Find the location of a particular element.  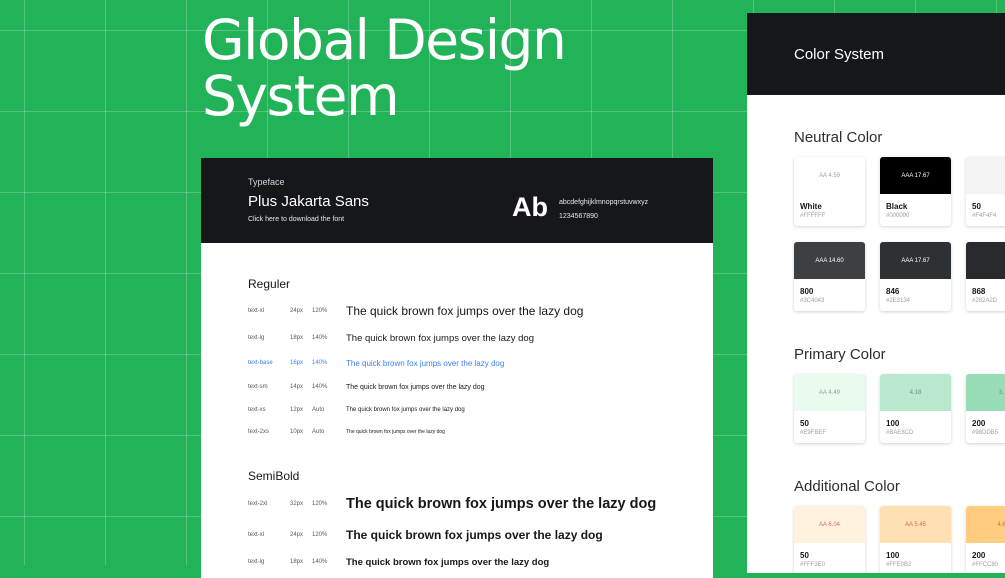

swatch-hex: #F4F4F4 is located at coordinates (984, 216).